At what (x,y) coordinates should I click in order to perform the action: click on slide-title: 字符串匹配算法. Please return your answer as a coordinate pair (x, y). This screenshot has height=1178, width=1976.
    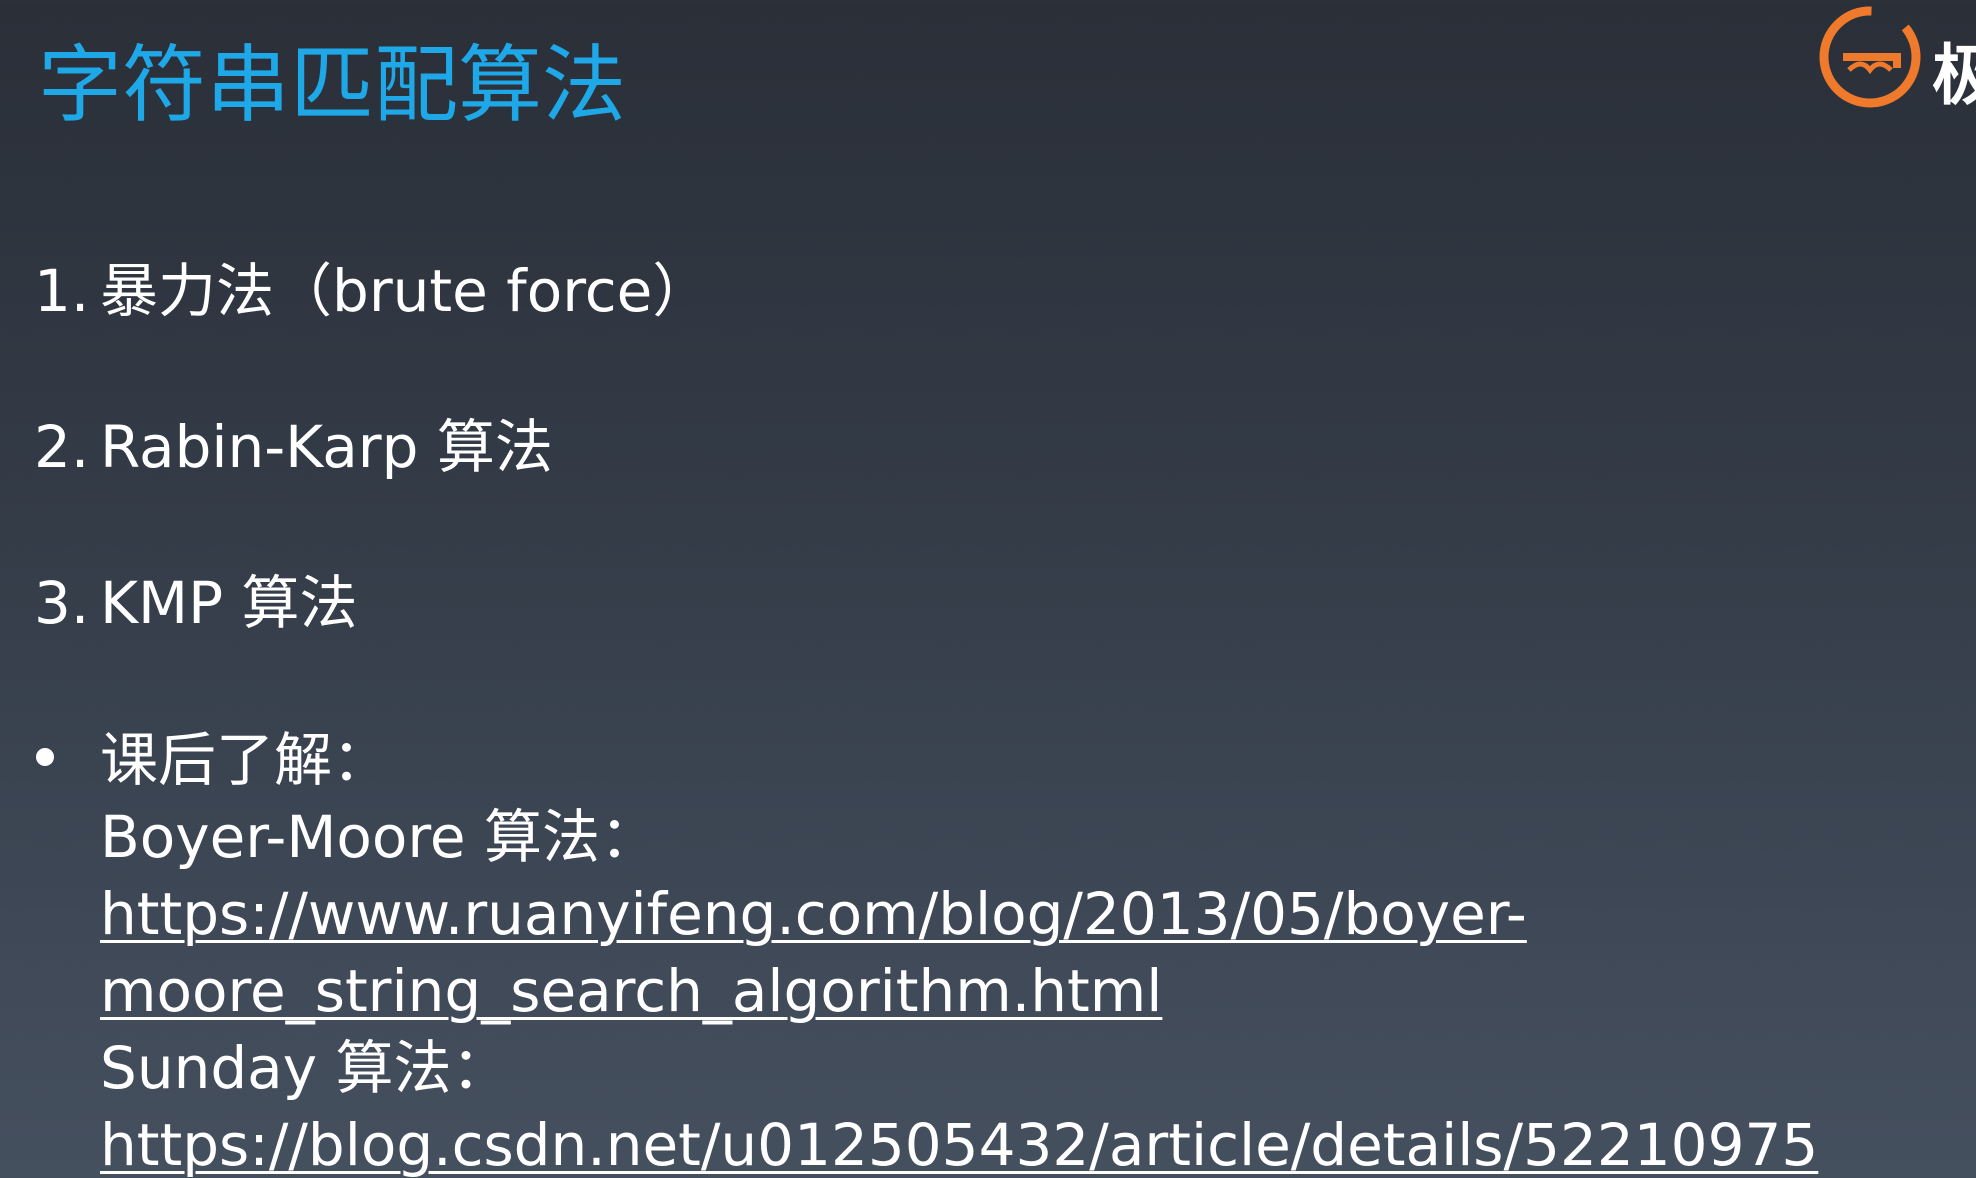
    Looking at the image, I should click on (332, 85).